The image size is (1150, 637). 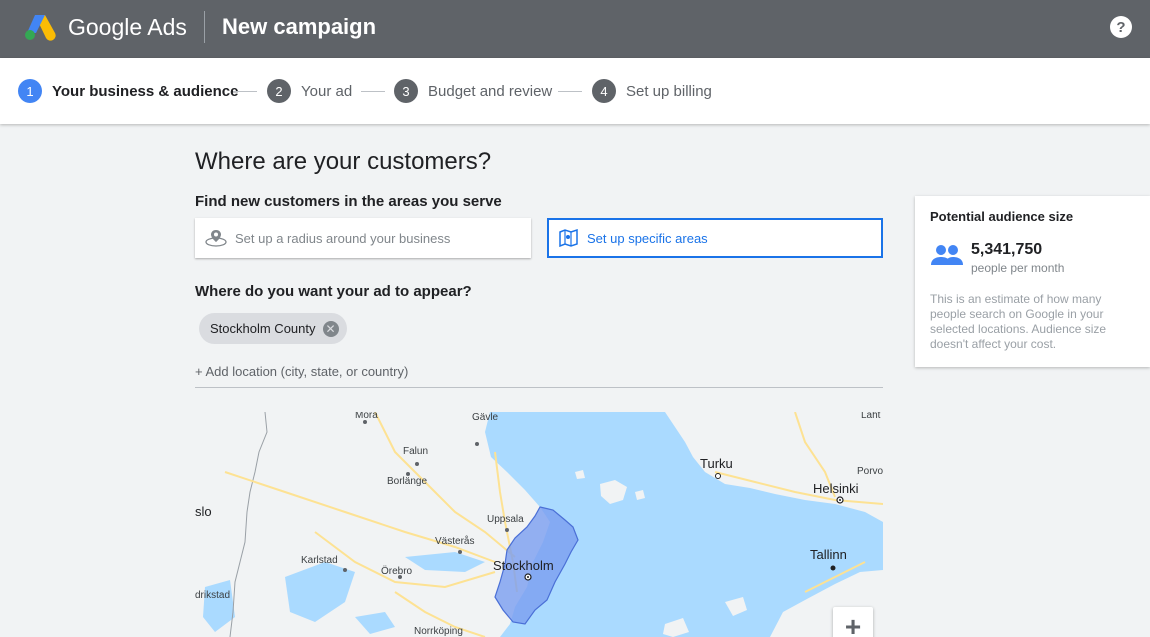 I want to click on map-label-helsinki: Helsinki, so click(x=836, y=488).